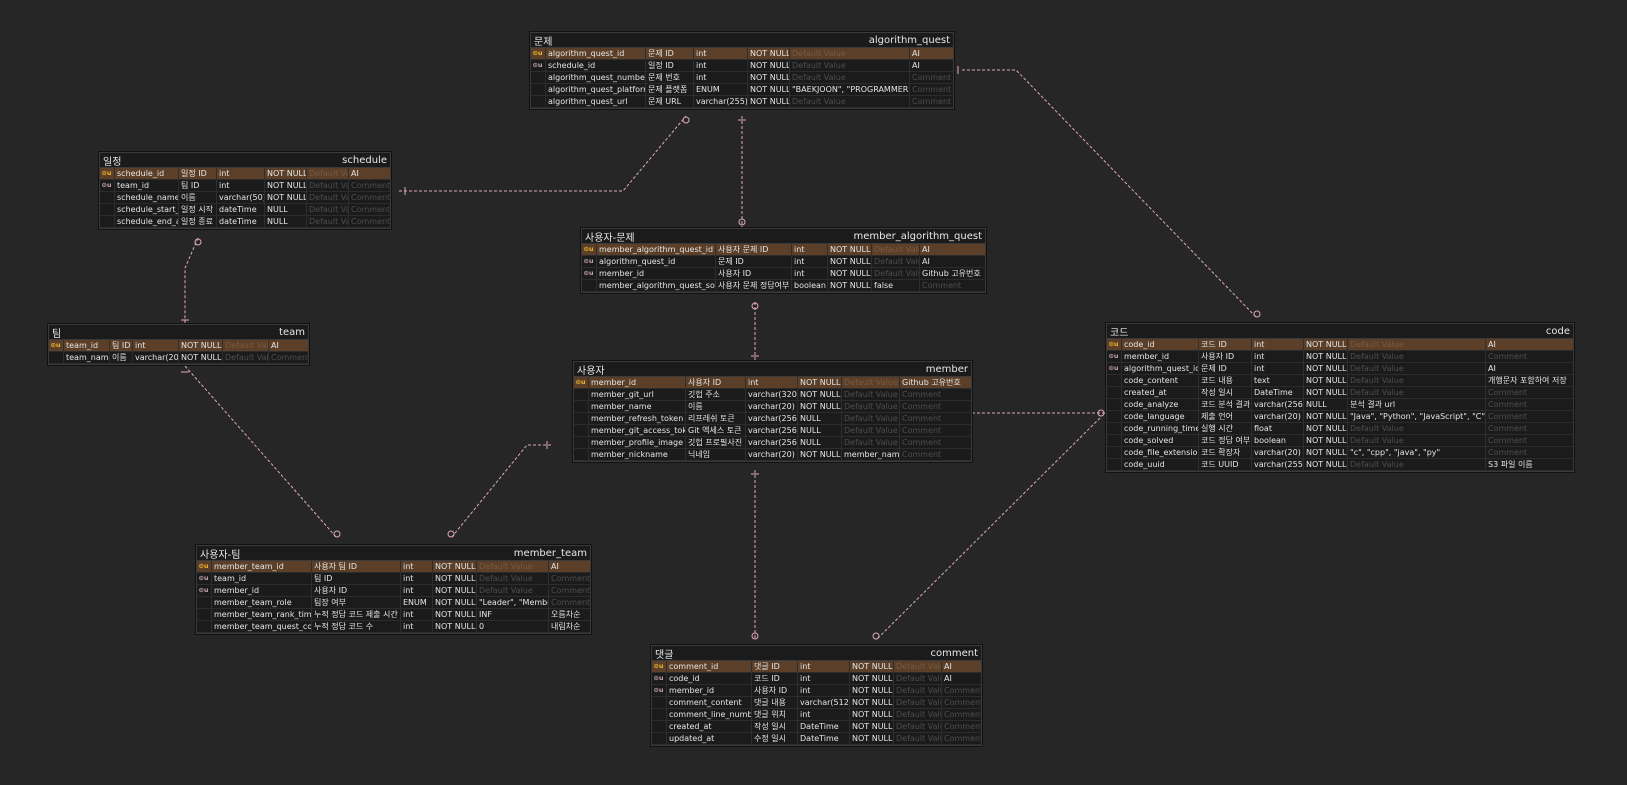 The image size is (1627, 785). What do you see at coordinates (1159, 440) in the screenshot?
I see `cell-col: code_solved` at bounding box center [1159, 440].